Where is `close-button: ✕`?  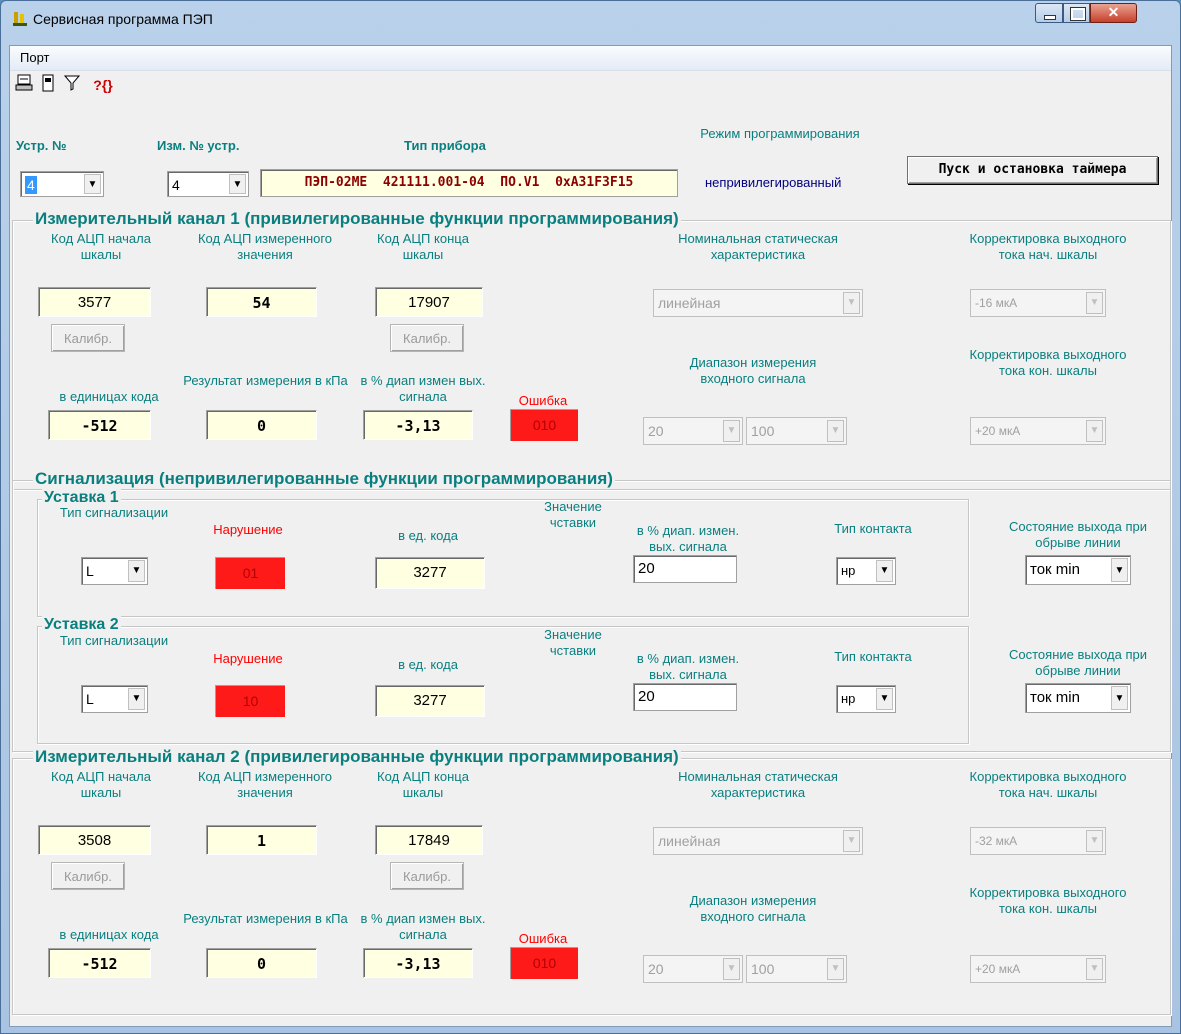 close-button: ✕ is located at coordinates (1113, 13).